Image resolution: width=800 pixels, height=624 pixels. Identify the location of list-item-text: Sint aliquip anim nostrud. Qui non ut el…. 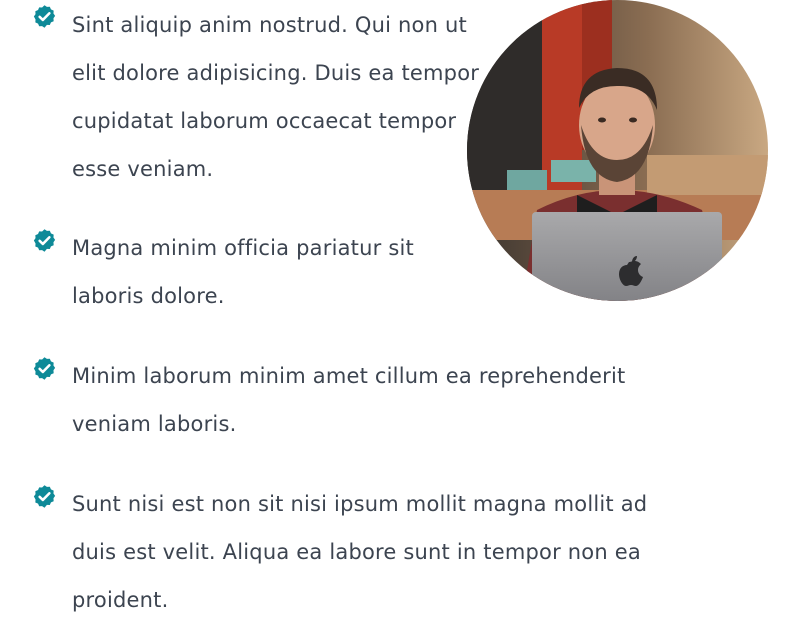
(276, 97).